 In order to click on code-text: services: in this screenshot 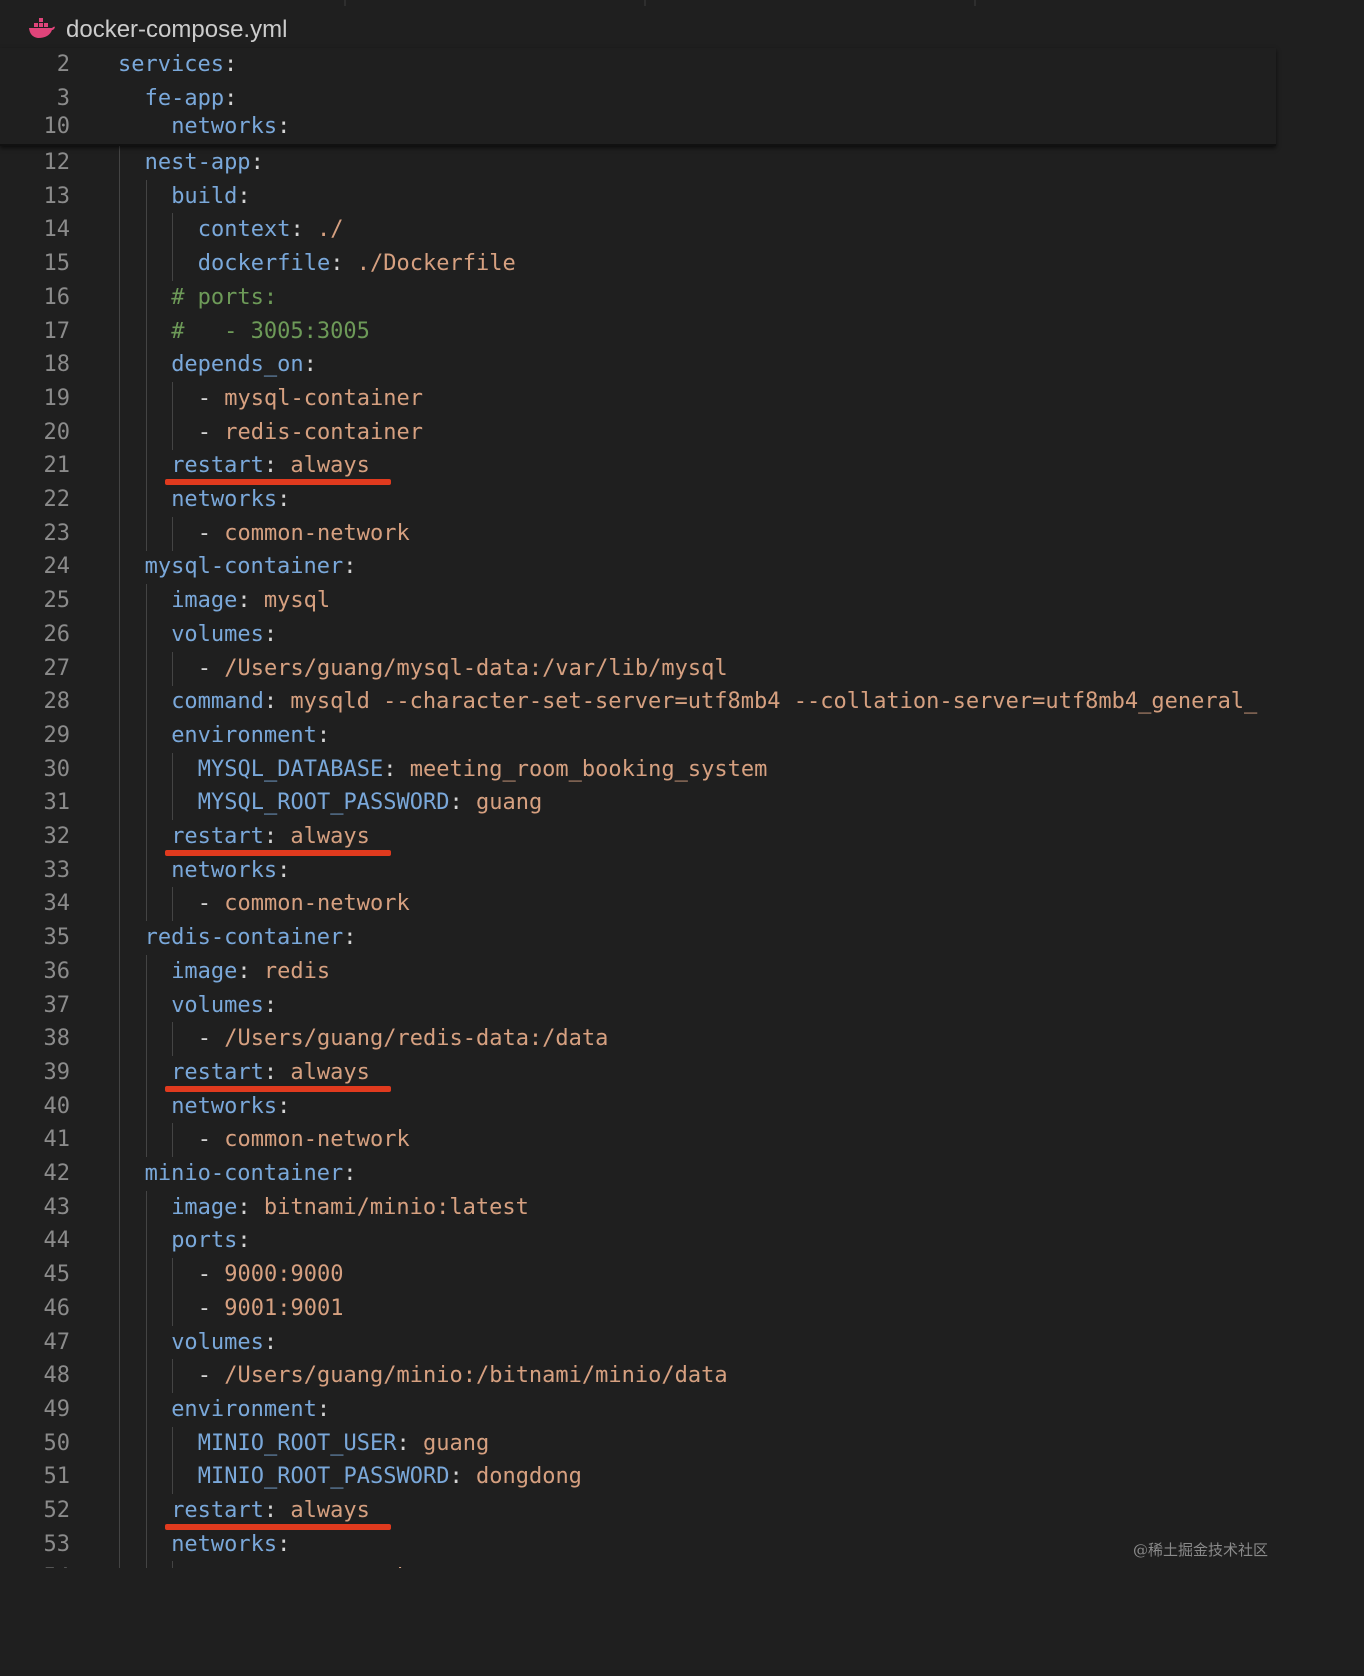, I will do `click(177, 65)`.